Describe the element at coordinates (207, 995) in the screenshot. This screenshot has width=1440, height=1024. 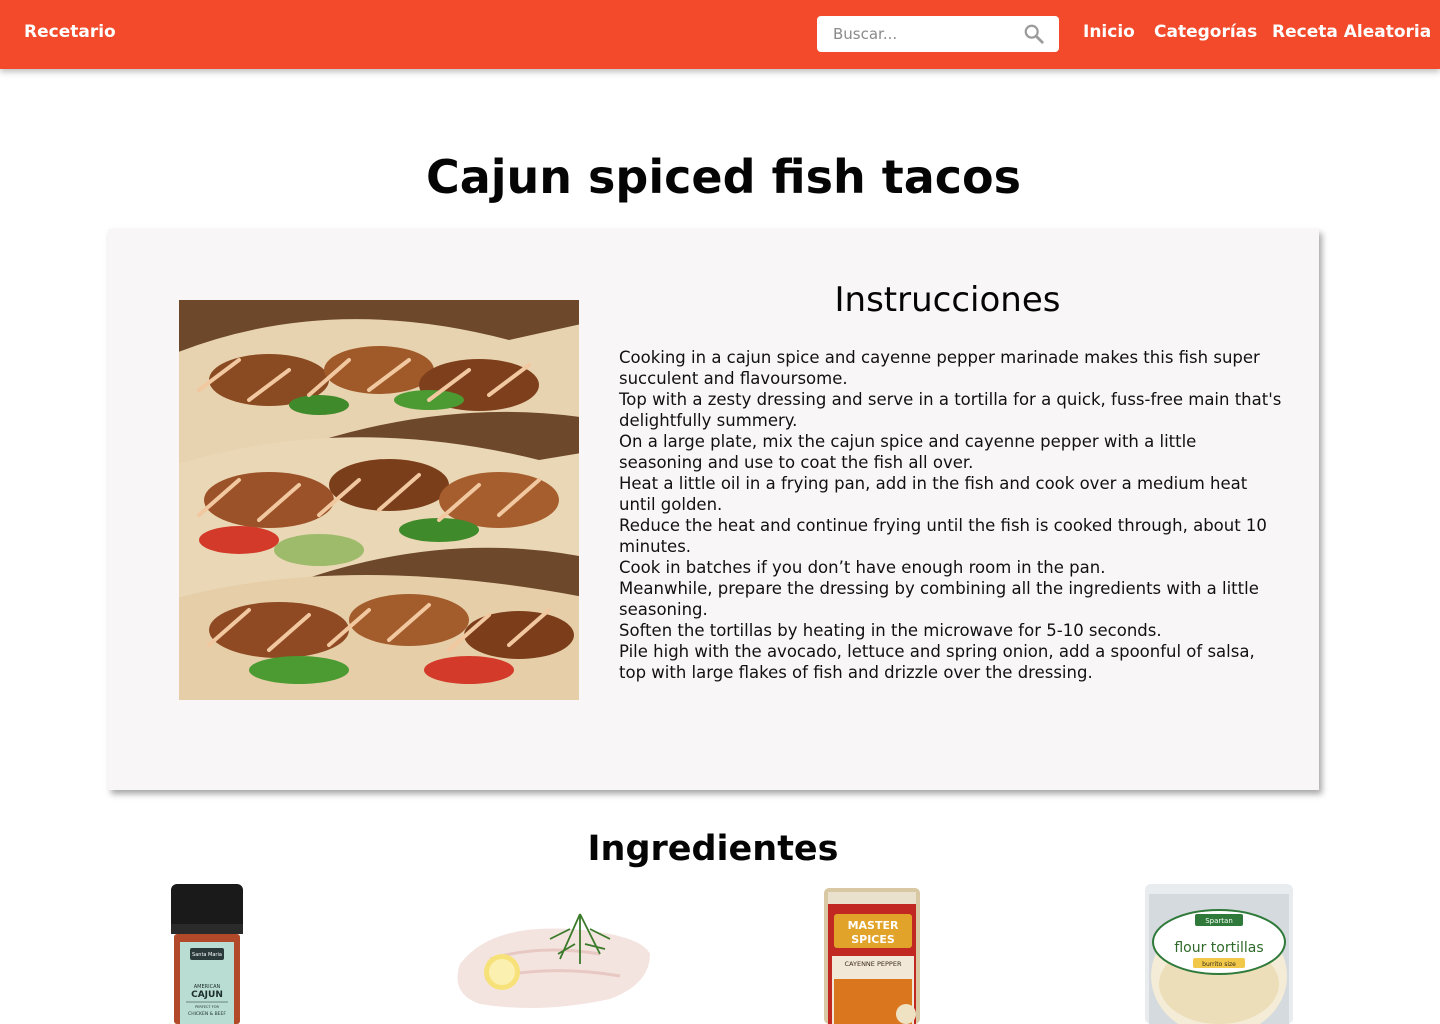
I see `svg-text: CAJUN` at that location.